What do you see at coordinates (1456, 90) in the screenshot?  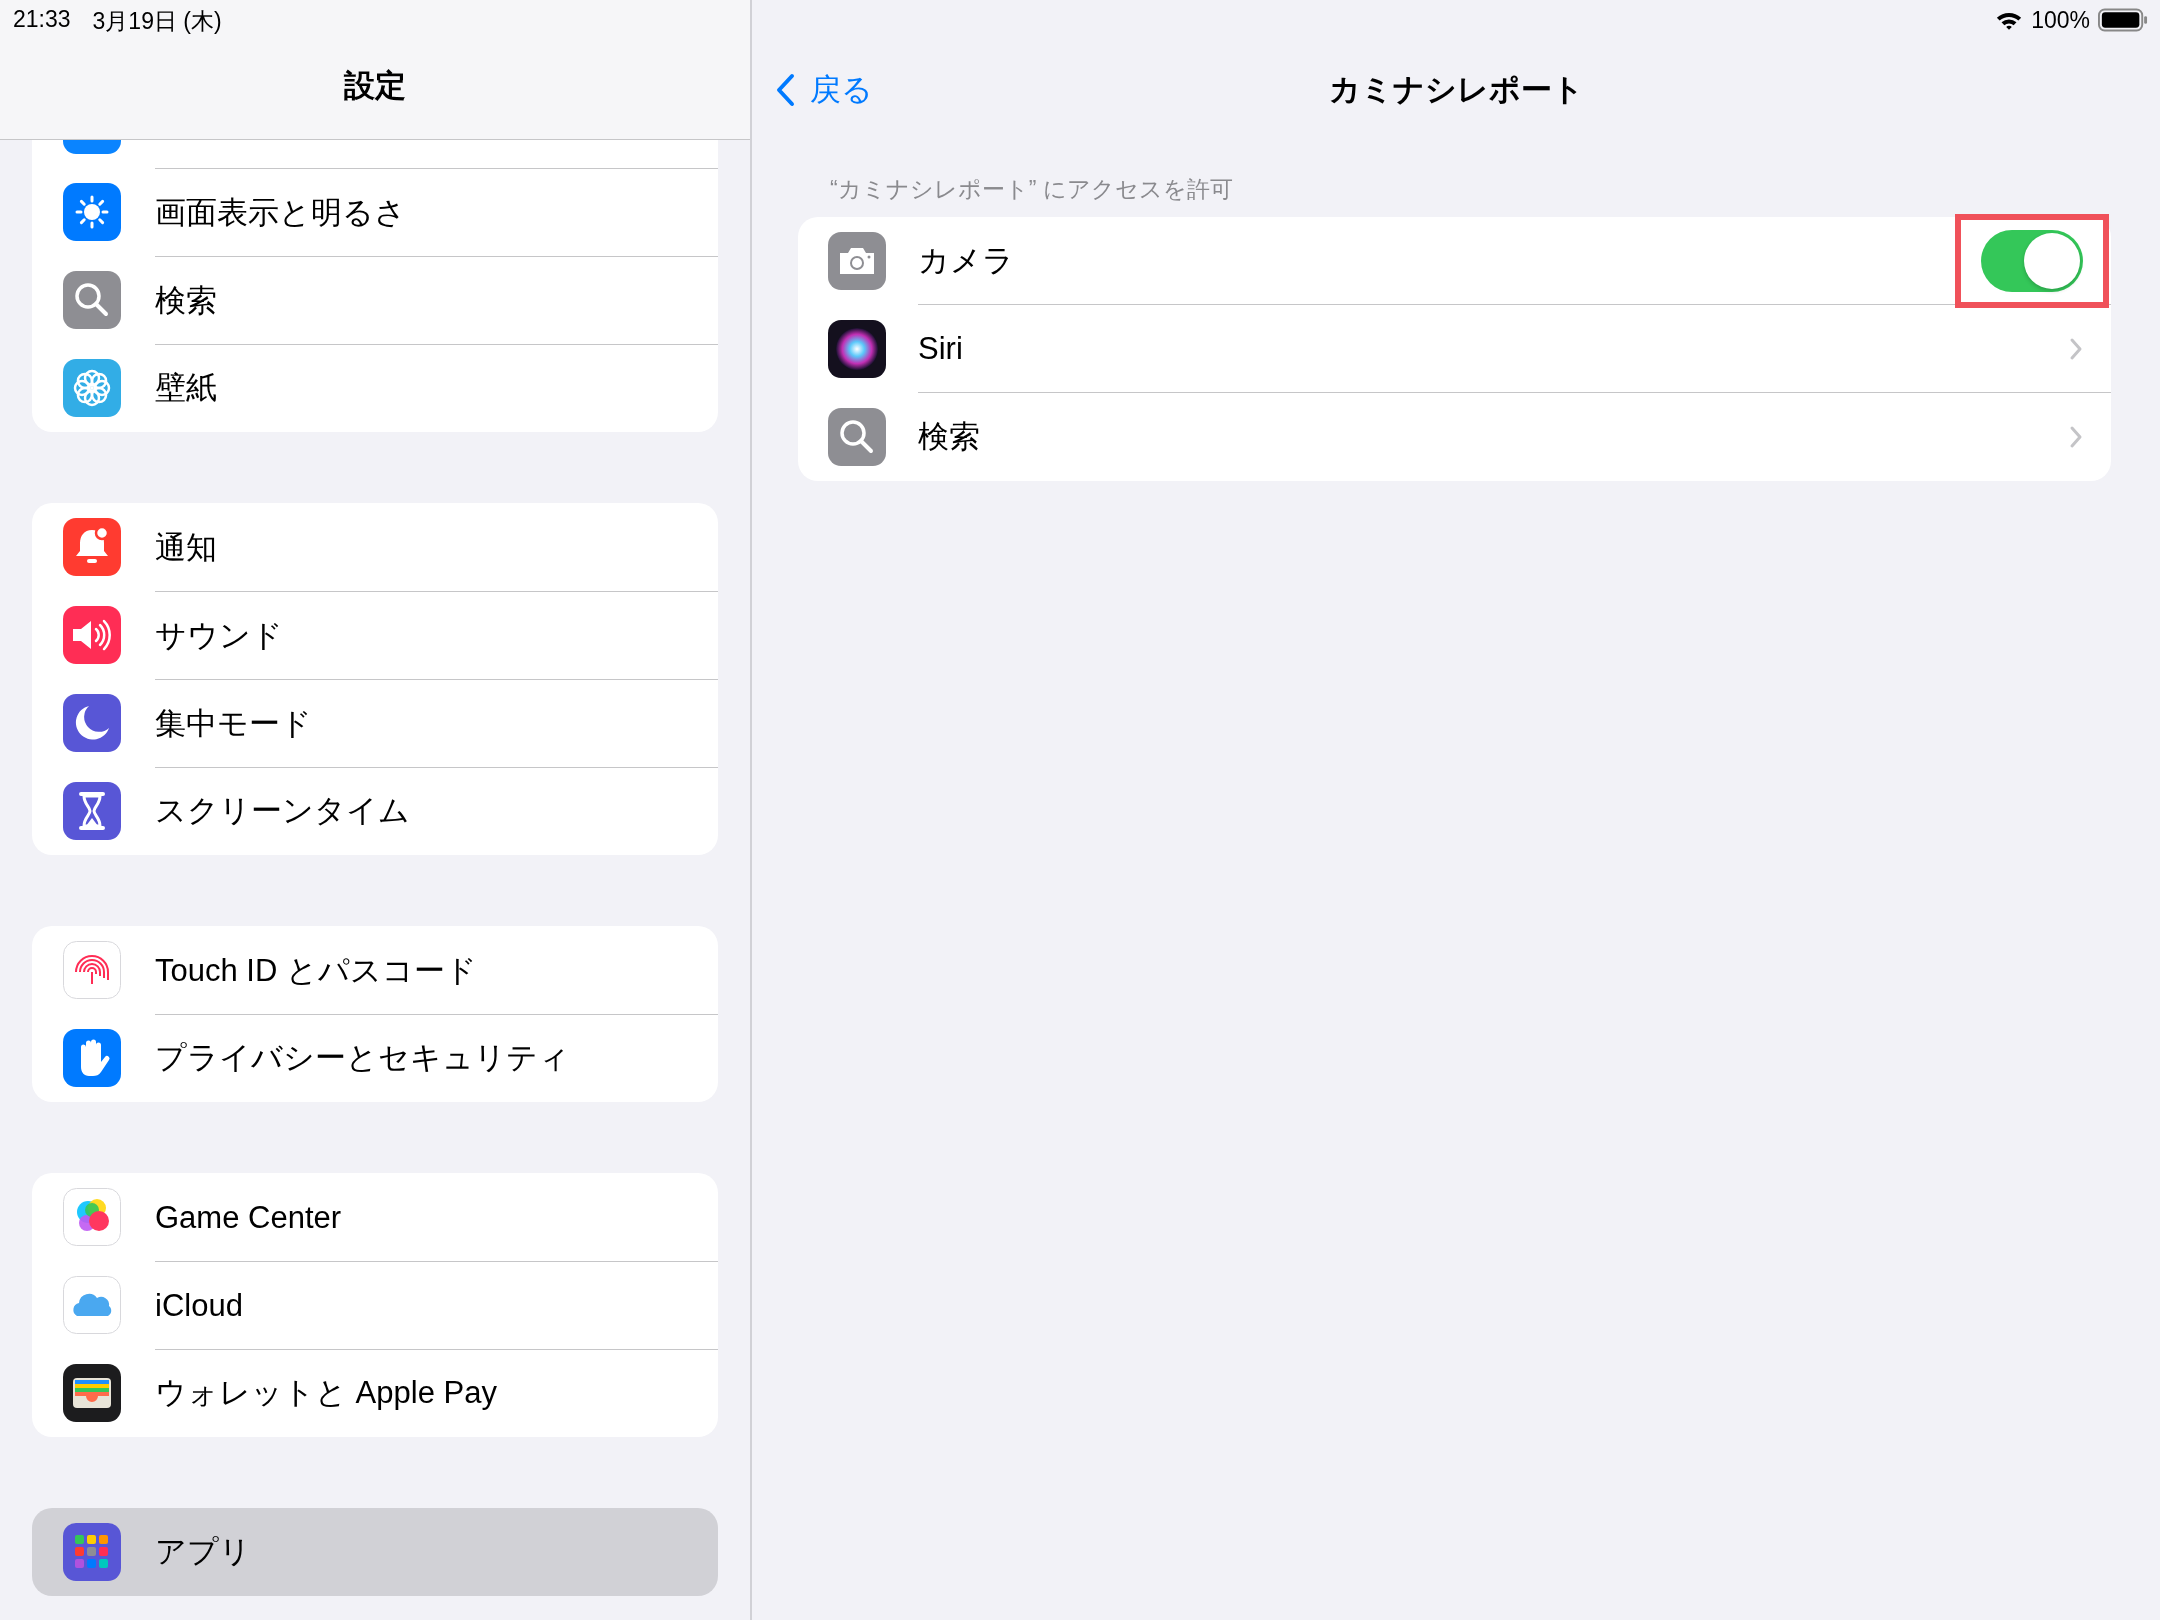 I see `page-title: カミナシレポート` at bounding box center [1456, 90].